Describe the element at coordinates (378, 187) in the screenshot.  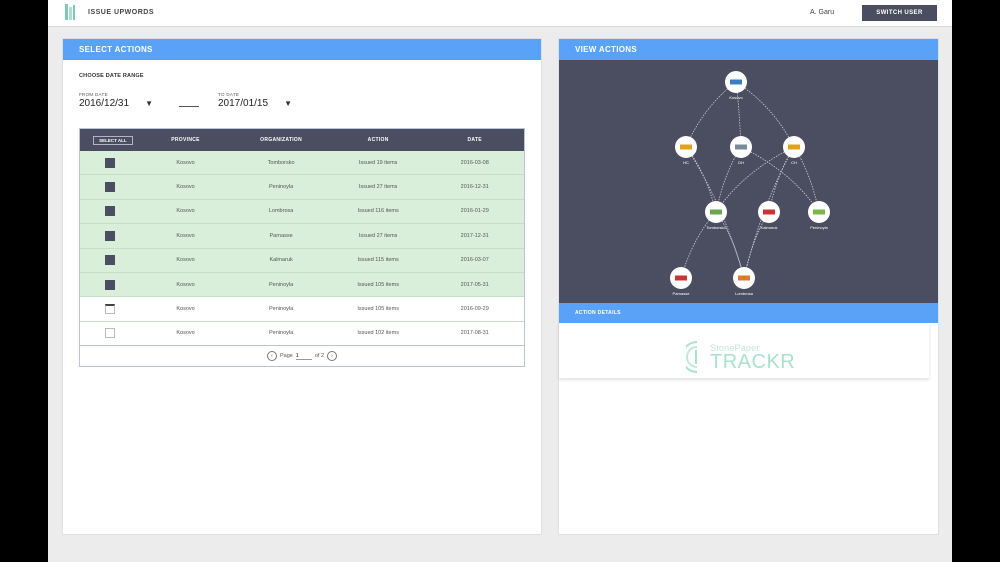
I see `cell-action: Issued 27 items` at that location.